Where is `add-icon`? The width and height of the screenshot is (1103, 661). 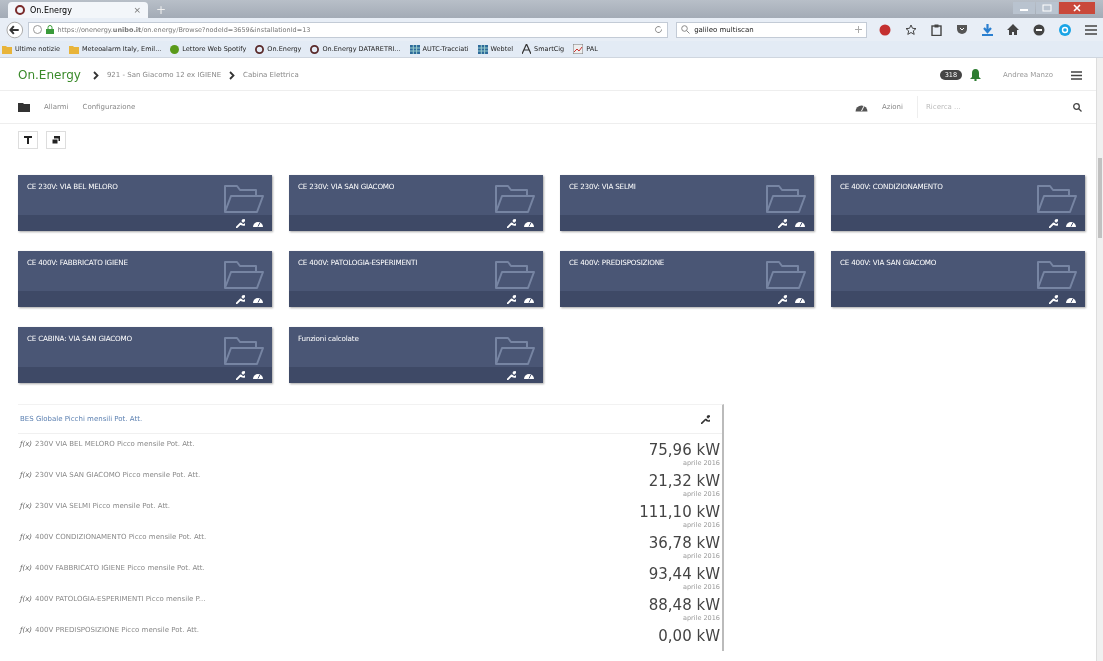
add-icon is located at coordinates (858, 29).